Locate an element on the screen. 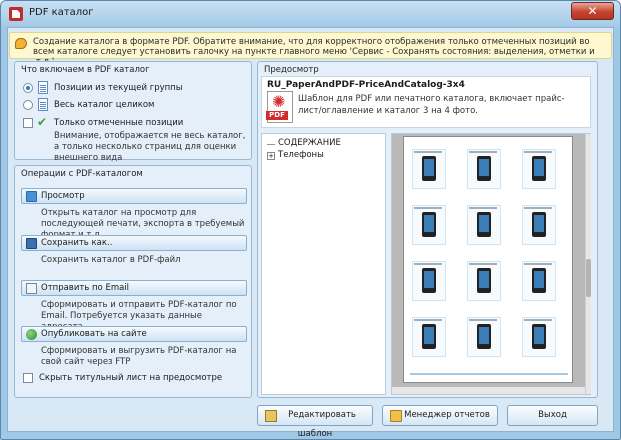 The height and width of the screenshot is (440, 621). hide-title-page-checkbox is located at coordinates (28, 378).